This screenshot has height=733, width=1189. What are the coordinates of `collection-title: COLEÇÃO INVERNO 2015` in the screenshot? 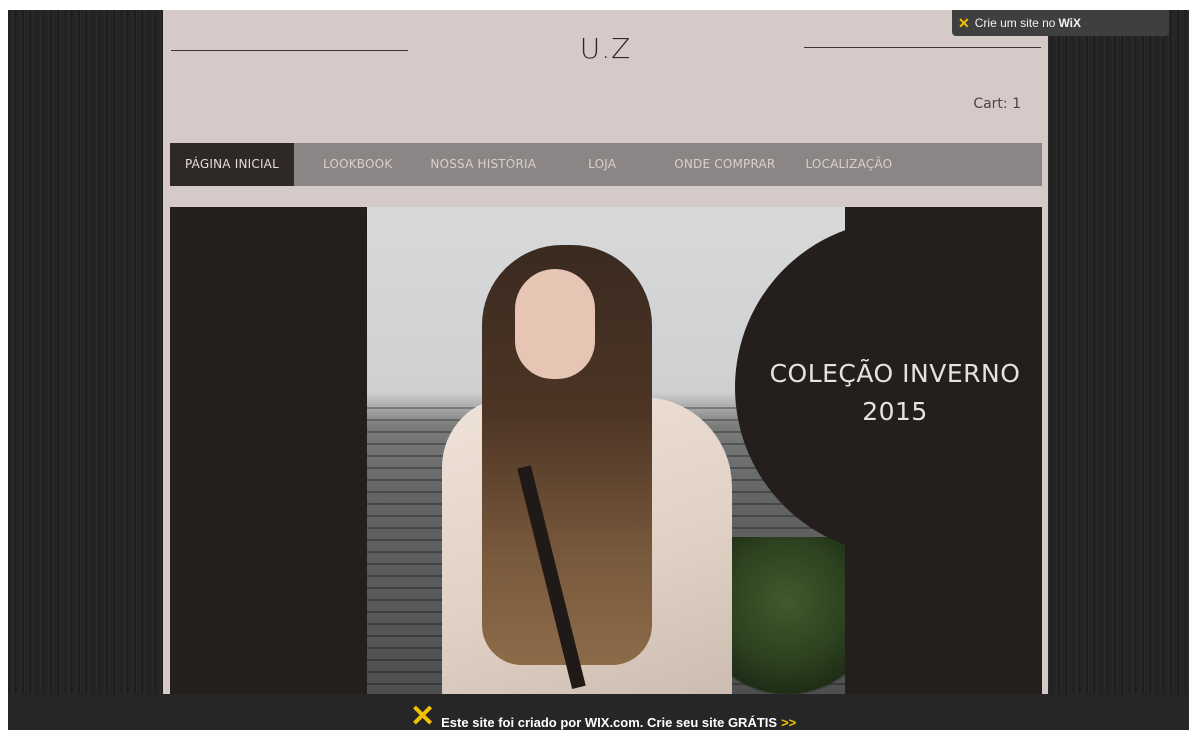 It's located at (888, 393).